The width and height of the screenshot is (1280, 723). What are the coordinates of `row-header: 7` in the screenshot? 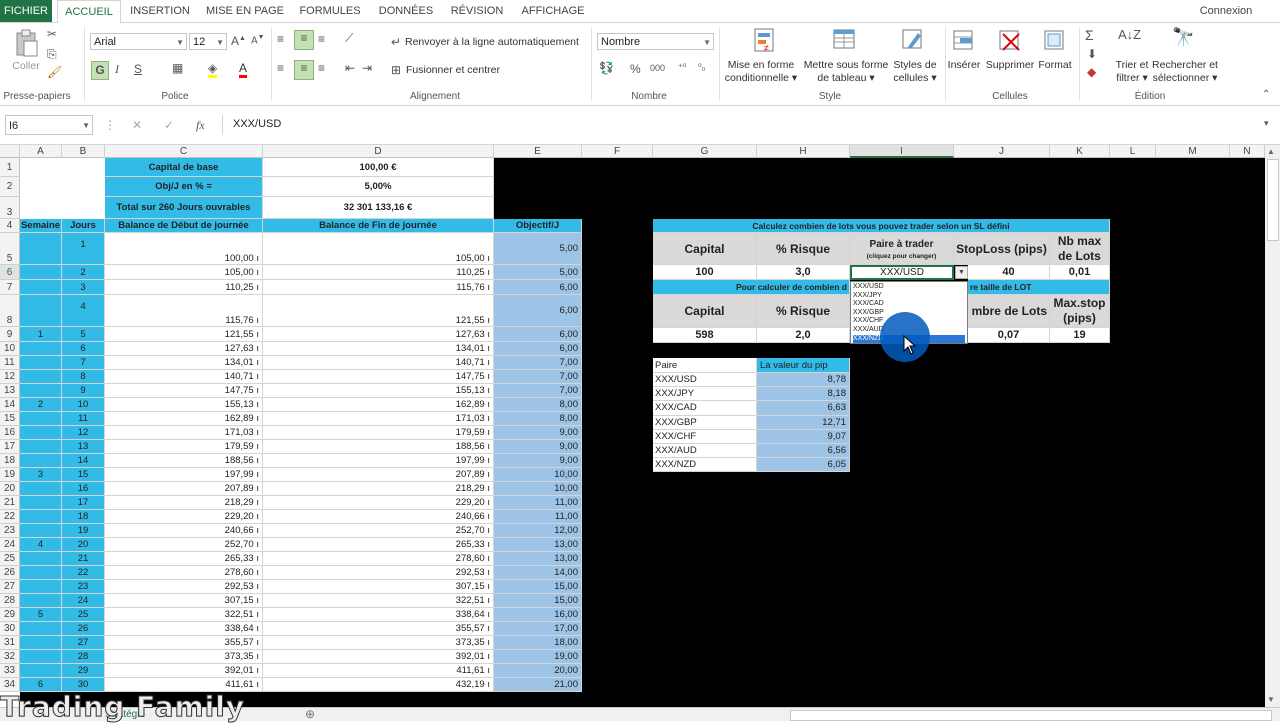 It's located at (10, 287).